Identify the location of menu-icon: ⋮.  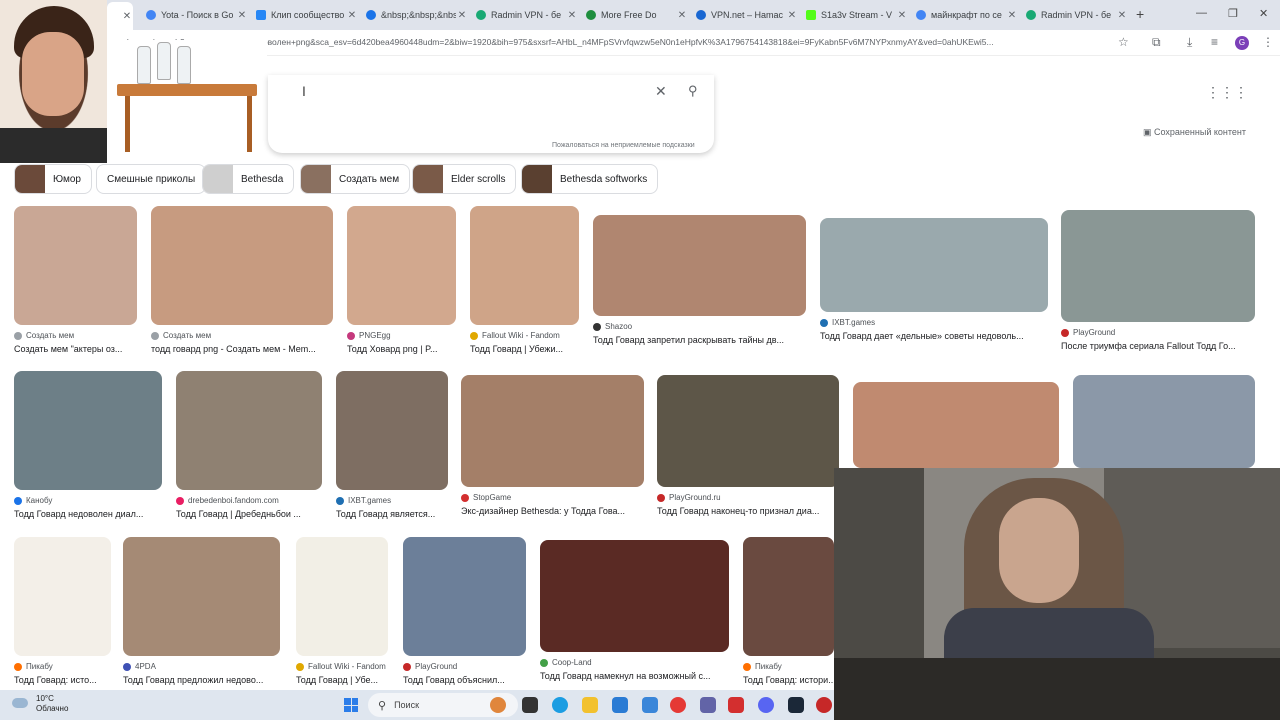
(1268, 42).